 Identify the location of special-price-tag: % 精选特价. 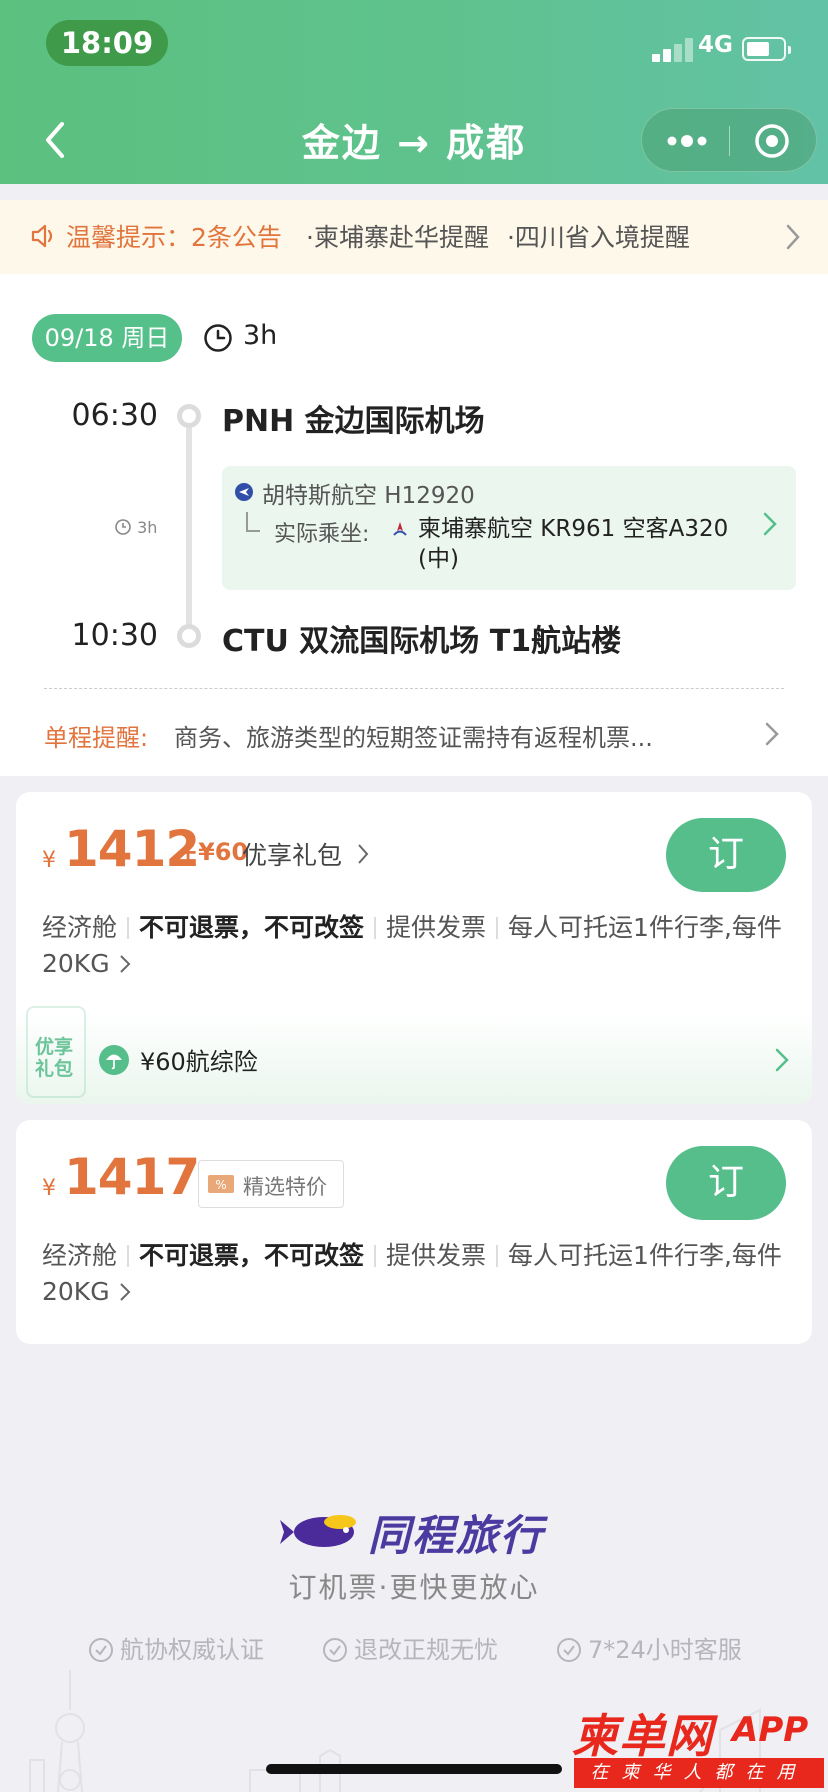
(271, 1184).